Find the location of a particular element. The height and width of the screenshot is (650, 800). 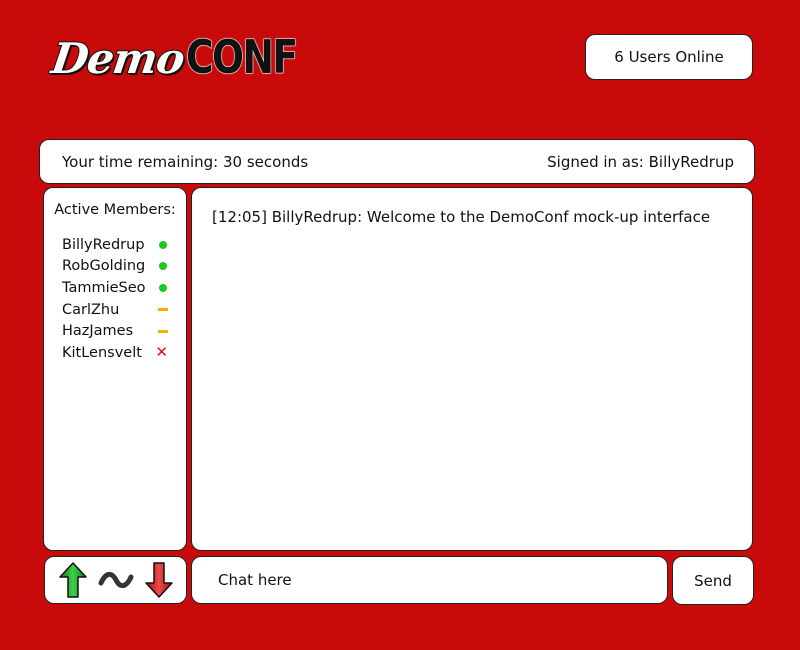

member-name: CarlZhu is located at coordinates (91, 309).